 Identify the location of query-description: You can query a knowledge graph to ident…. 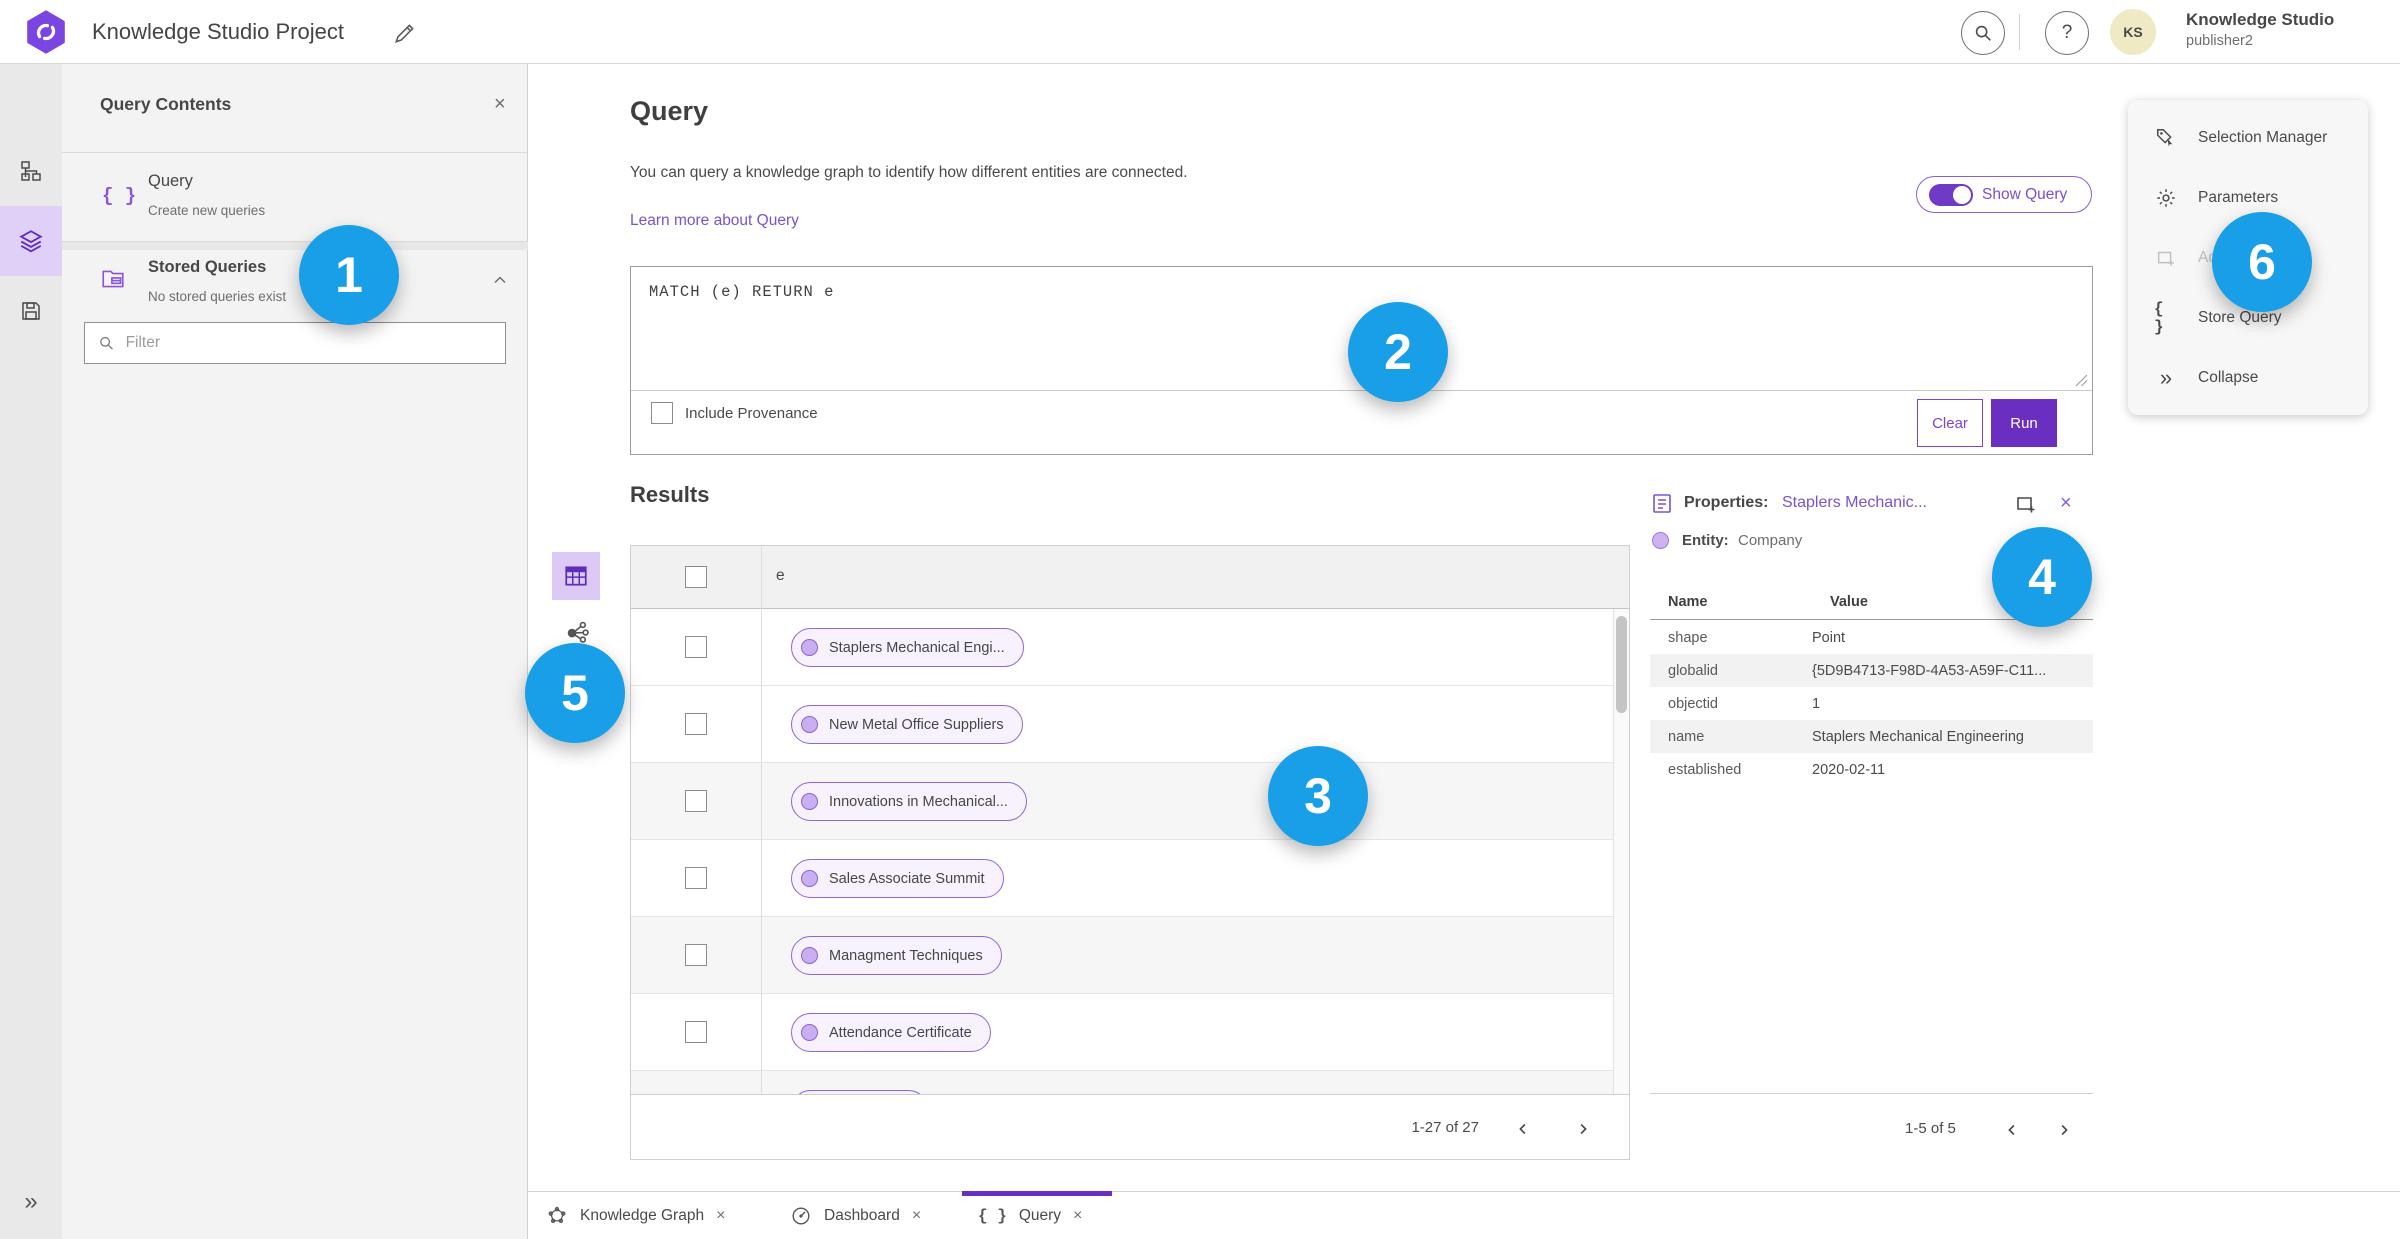
(909, 172).